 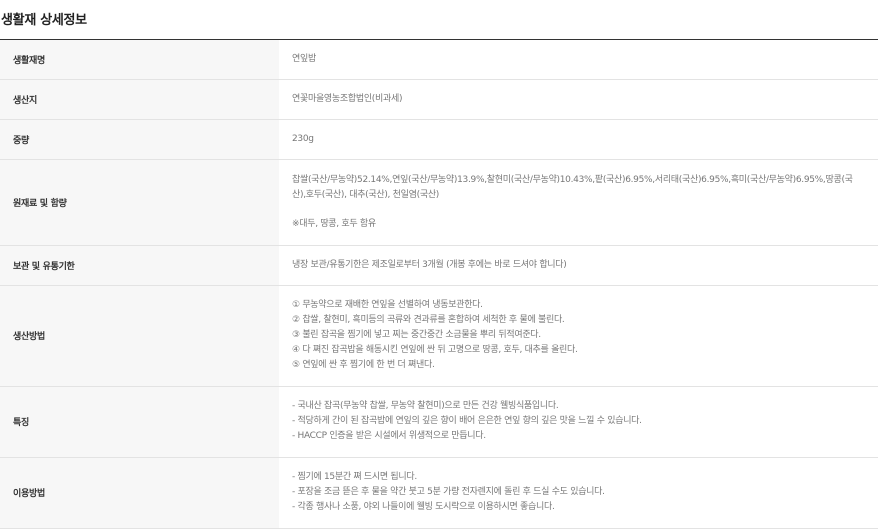 What do you see at coordinates (139, 60) in the screenshot?
I see `row-label: 생활재명` at bounding box center [139, 60].